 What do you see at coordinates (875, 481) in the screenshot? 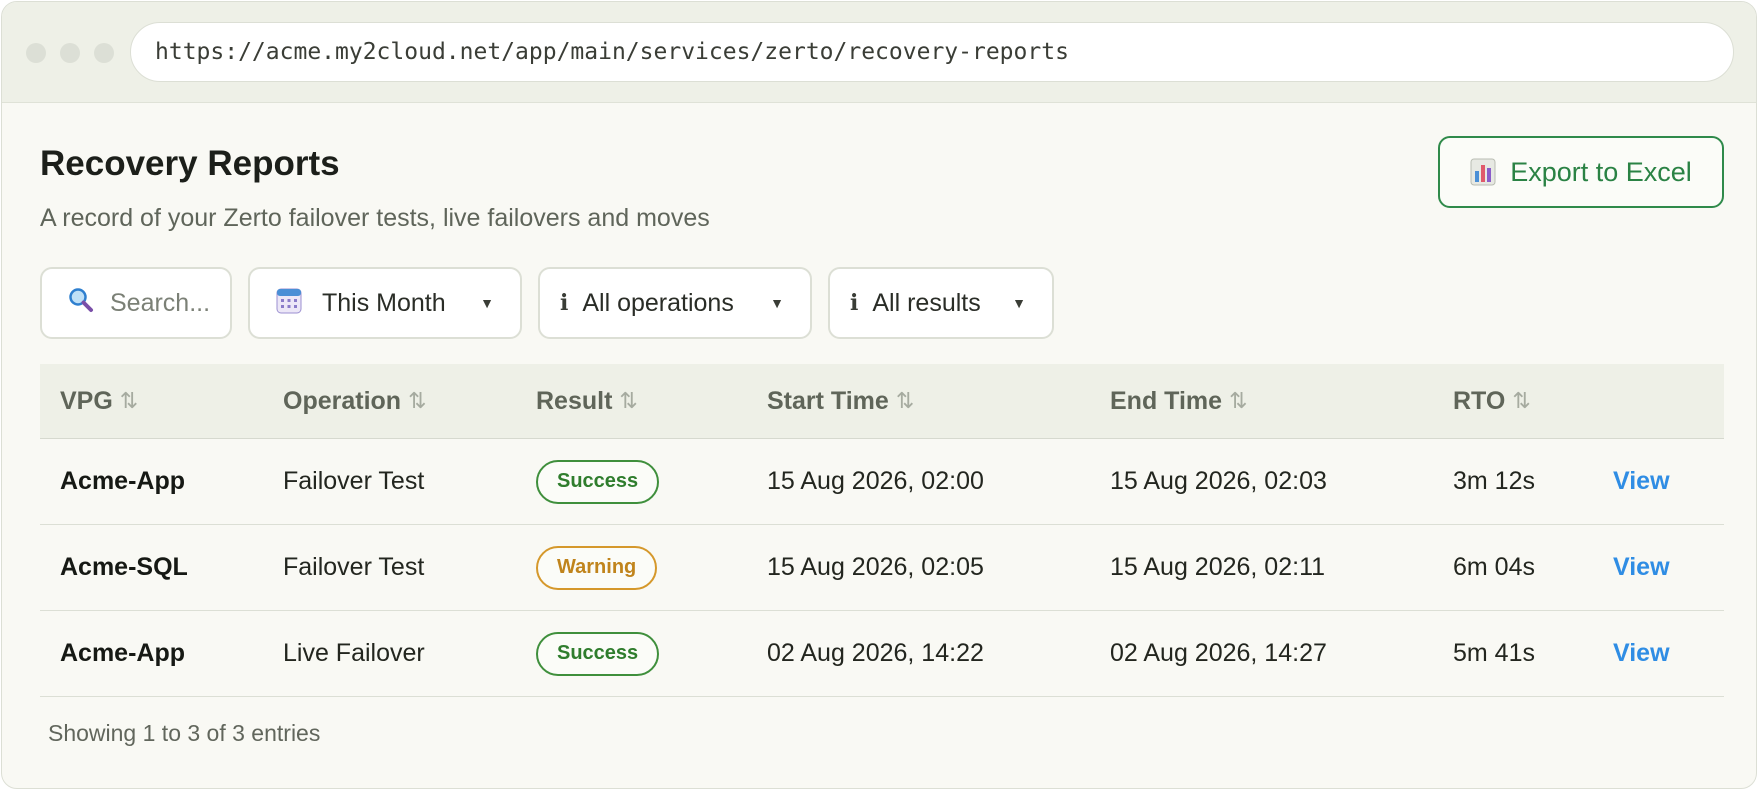
I see `cell-start-time: 15 Aug 2026, 02:00` at bounding box center [875, 481].